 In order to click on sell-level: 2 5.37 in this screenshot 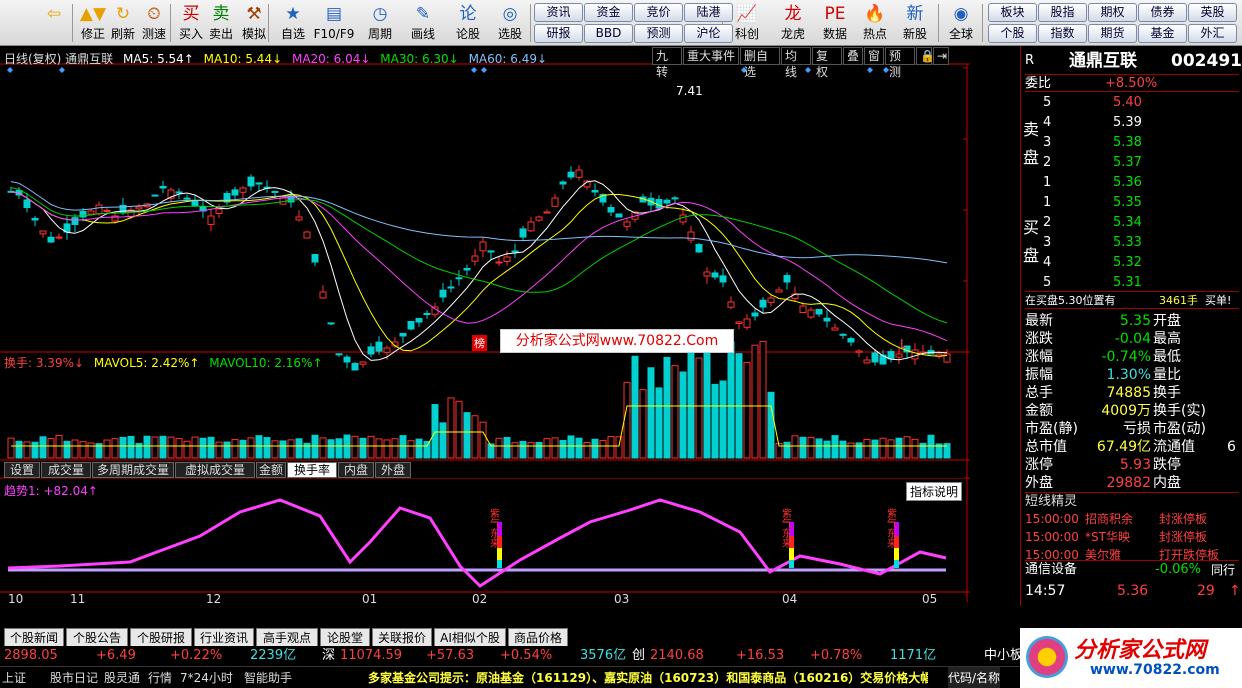, I will do `click(1138, 163)`.